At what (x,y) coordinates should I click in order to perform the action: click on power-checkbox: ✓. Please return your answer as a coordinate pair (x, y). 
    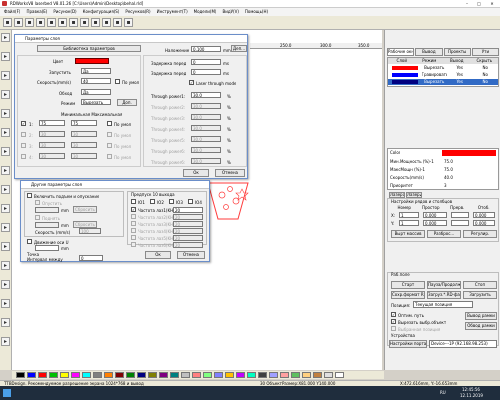
    Looking at the image, I should click on (23, 123).